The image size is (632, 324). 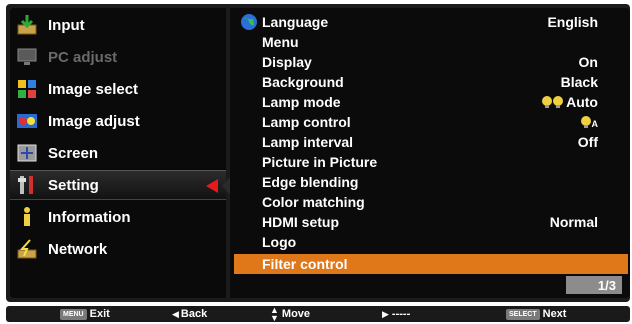 I want to click on menu-item-network: Network, so click(x=118, y=249).